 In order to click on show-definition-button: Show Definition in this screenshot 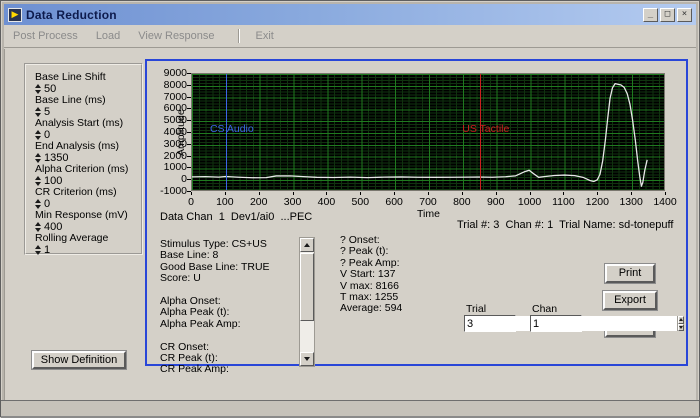, I will do `click(79, 360)`.